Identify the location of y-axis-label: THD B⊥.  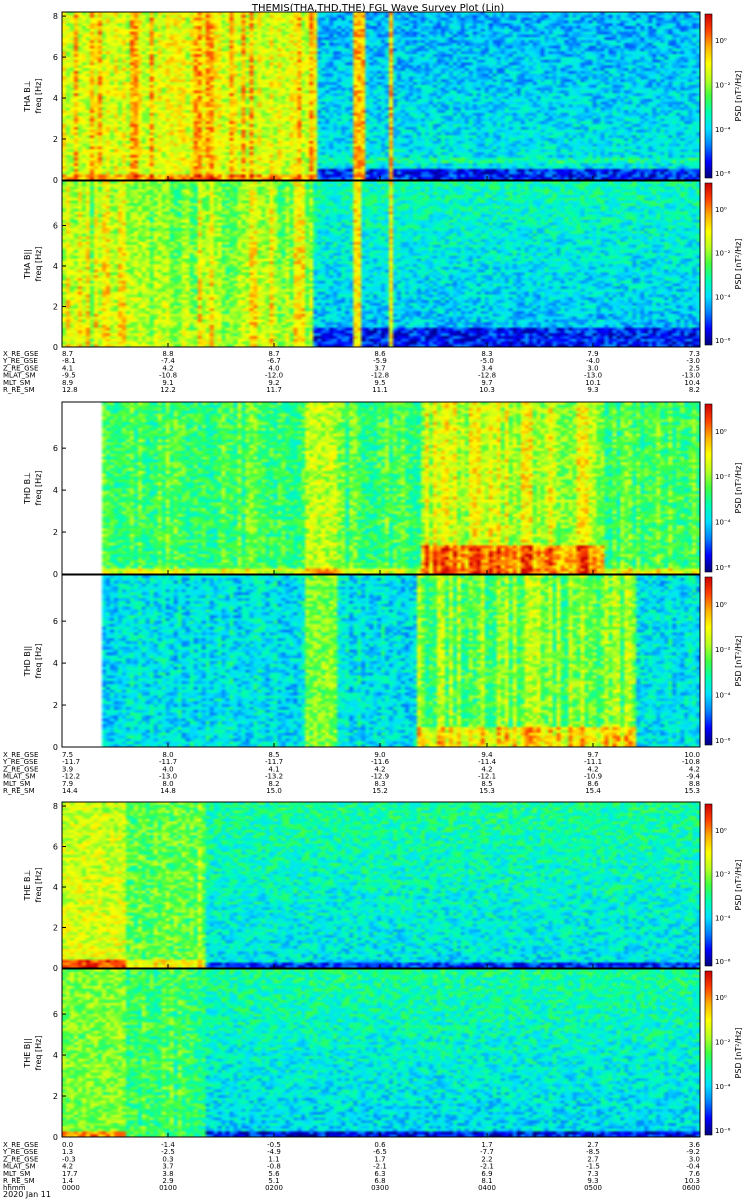
(27, 488).